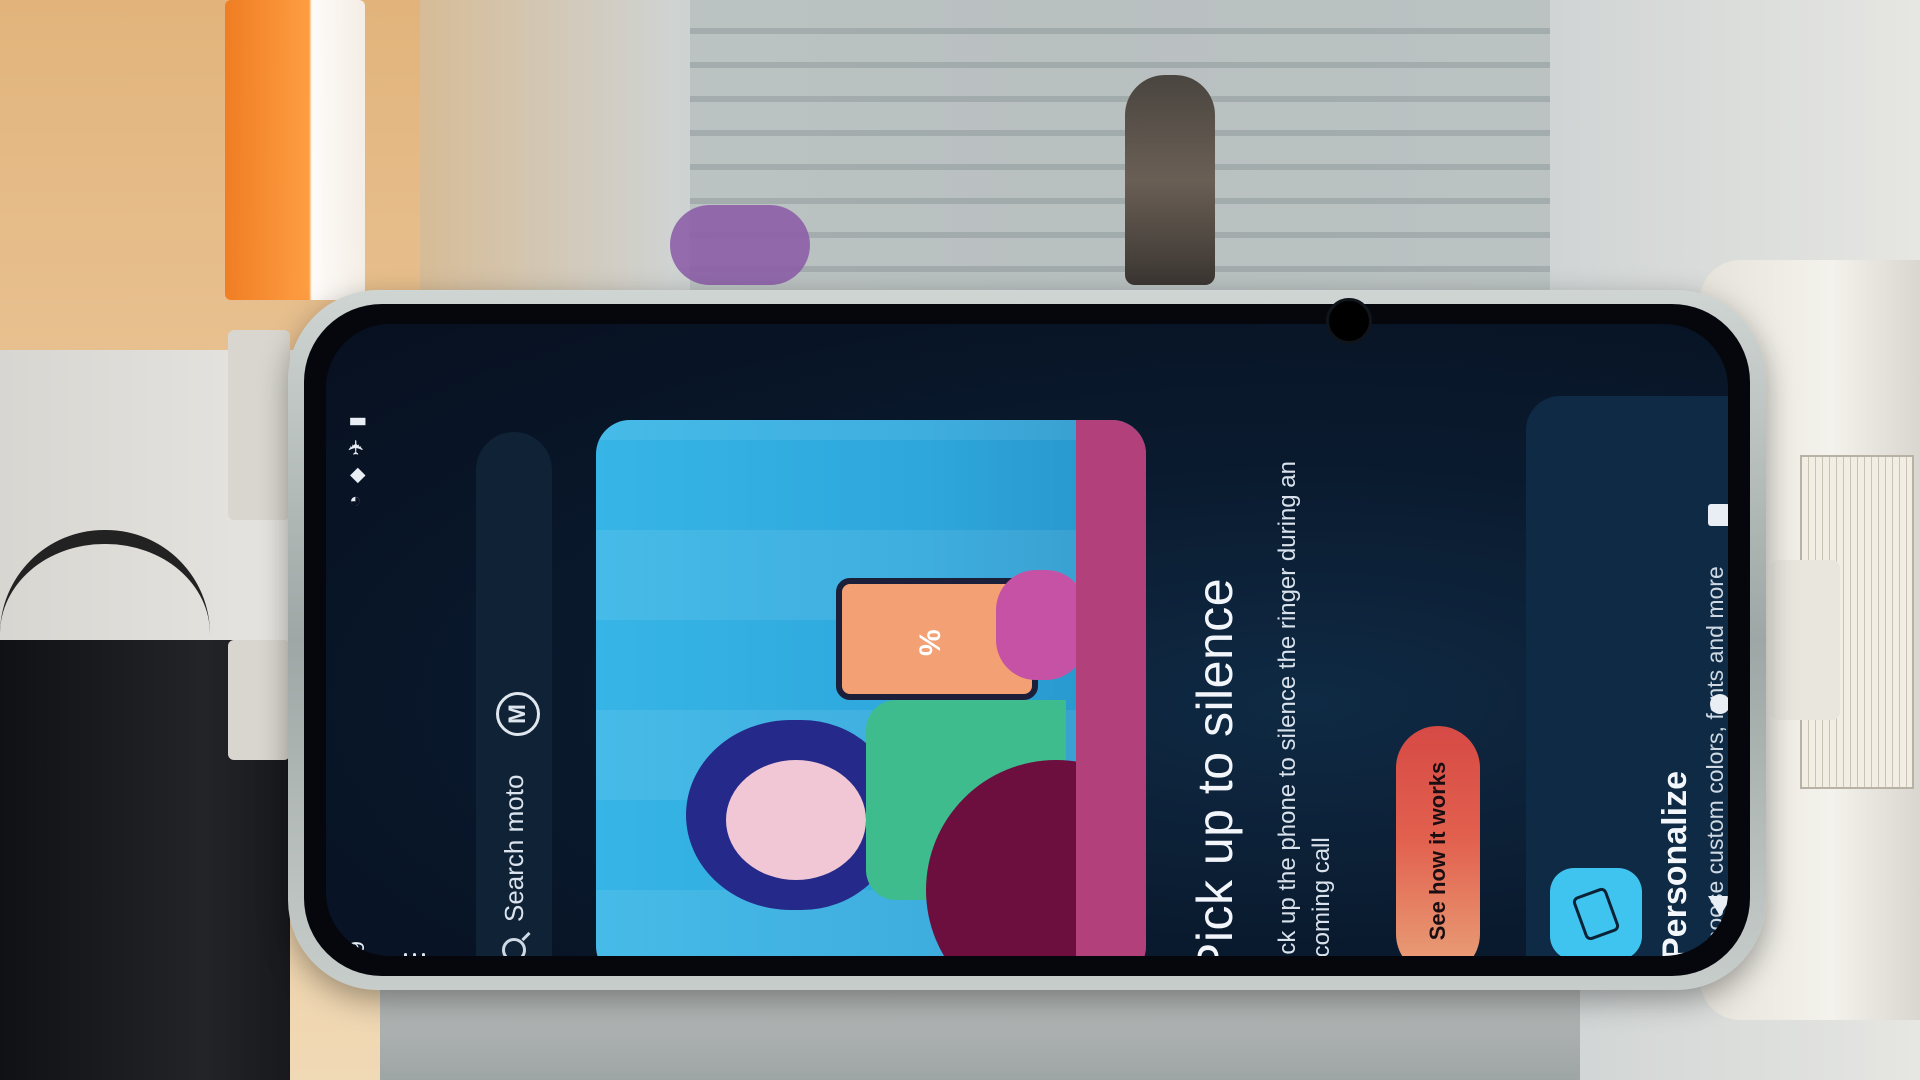  What do you see at coordinates (1170, 180) in the screenshot?
I see `background-figure` at bounding box center [1170, 180].